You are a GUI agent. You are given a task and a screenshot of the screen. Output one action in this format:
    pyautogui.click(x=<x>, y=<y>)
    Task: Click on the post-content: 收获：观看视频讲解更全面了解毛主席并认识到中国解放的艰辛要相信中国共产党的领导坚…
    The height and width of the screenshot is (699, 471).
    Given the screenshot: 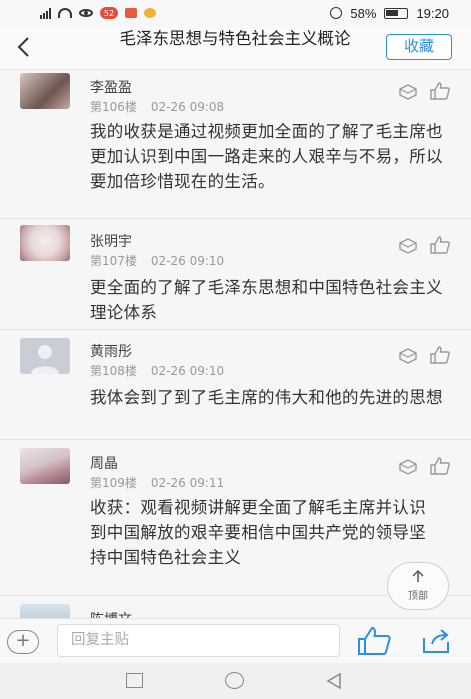 What is the action you would take?
    pyautogui.click(x=258, y=532)
    